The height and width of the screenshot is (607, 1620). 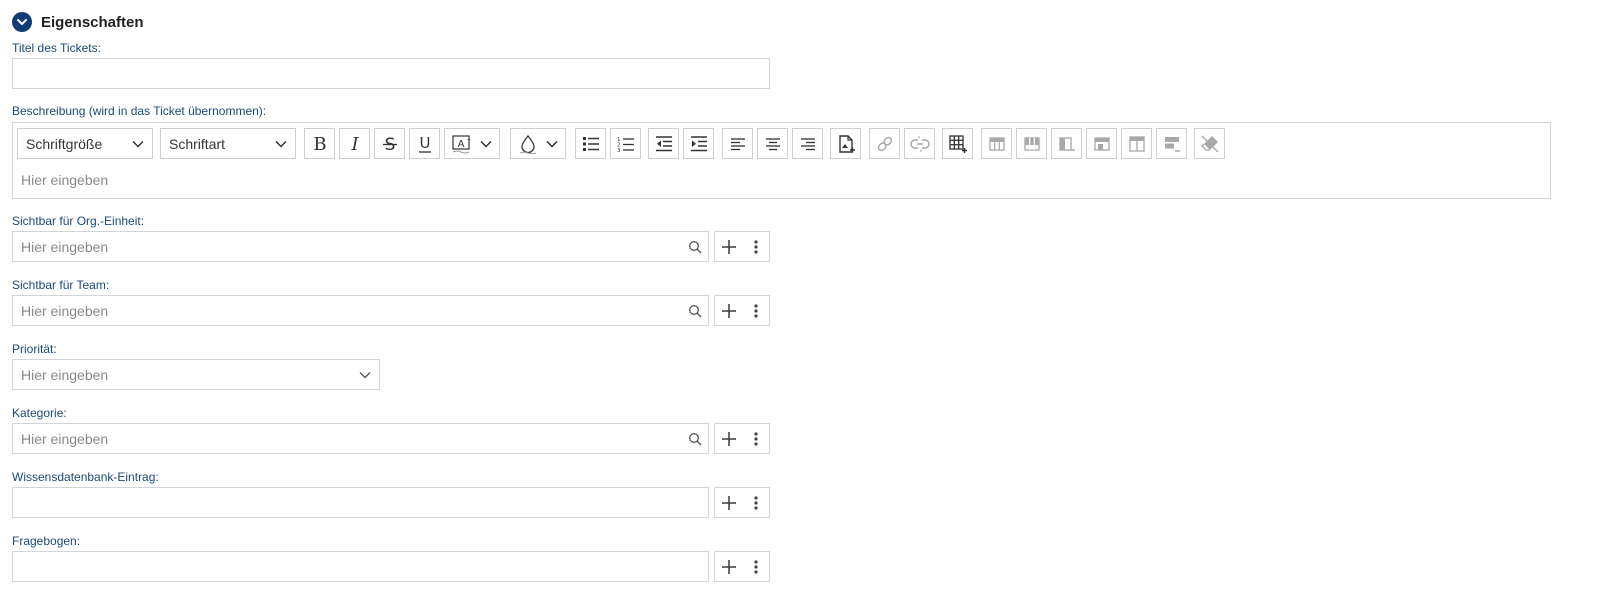 What do you see at coordinates (228, 143) in the screenshot?
I see `font-family-select: Schriftart` at bounding box center [228, 143].